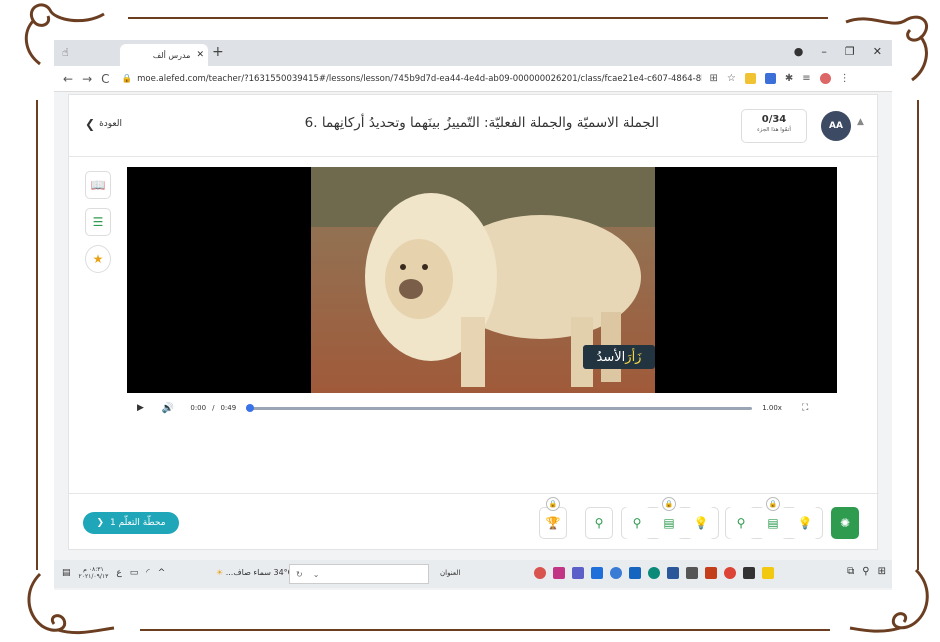 This screenshot has width=940, height=642. What do you see at coordinates (148, 573) in the screenshot?
I see `wifi-icon: ◜` at bounding box center [148, 573].